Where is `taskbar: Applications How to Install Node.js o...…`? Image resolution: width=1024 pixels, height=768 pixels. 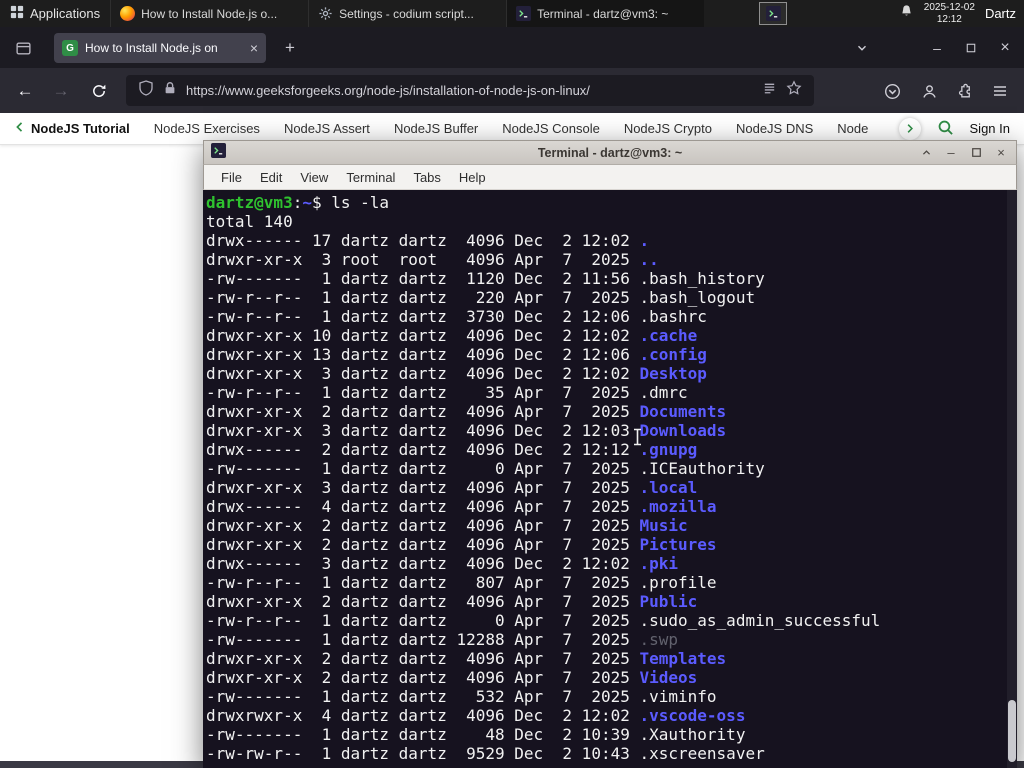 taskbar: Applications How to Install Node.js o...… is located at coordinates (512, 13).